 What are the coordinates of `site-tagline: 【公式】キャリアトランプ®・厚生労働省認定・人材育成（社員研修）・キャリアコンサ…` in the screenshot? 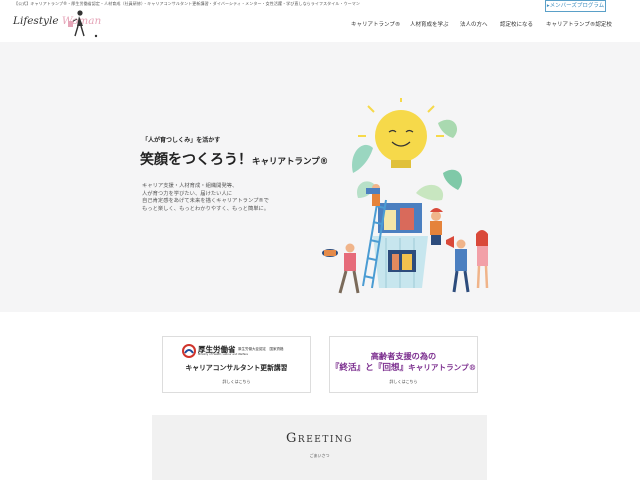 It's located at (187, 3).